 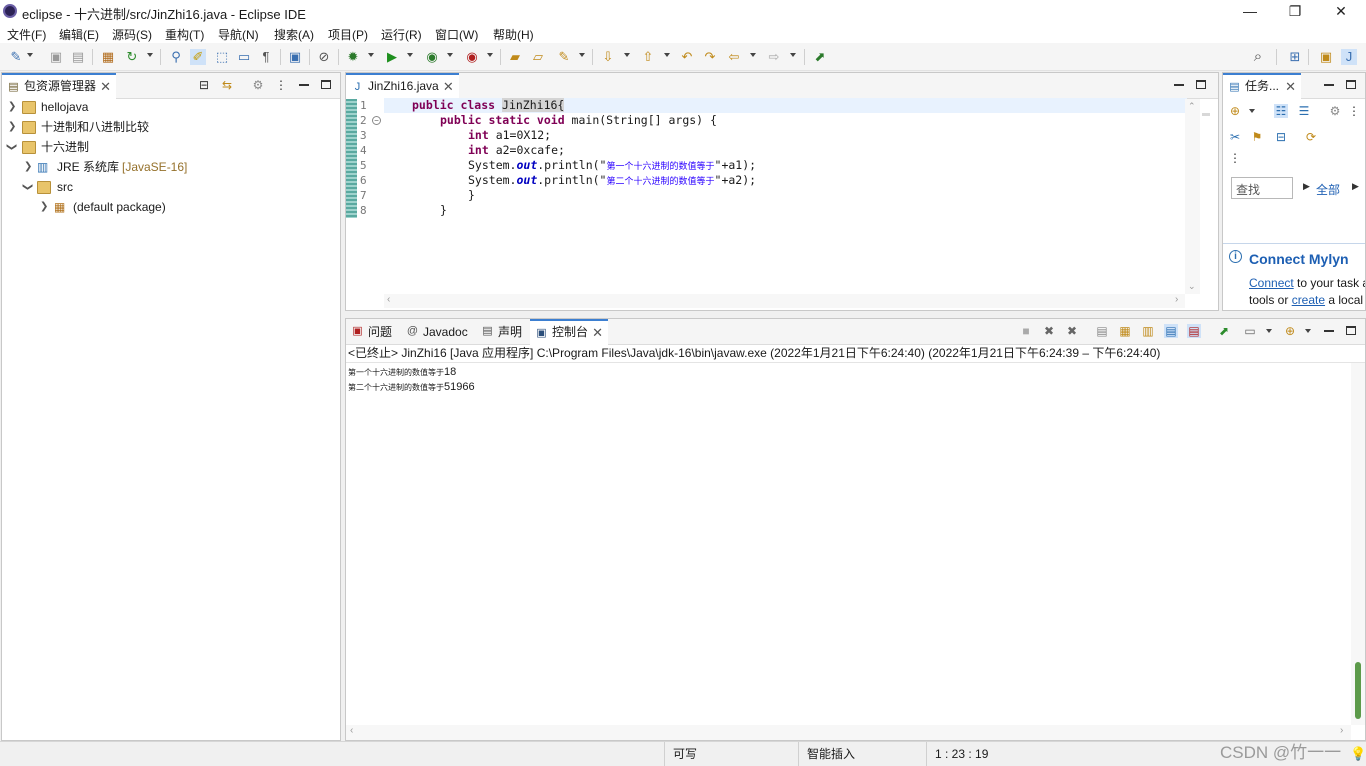 What do you see at coordinates (1349, 57) in the screenshot?
I see `java-perspective-icon: J` at bounding box center [1349, 57].